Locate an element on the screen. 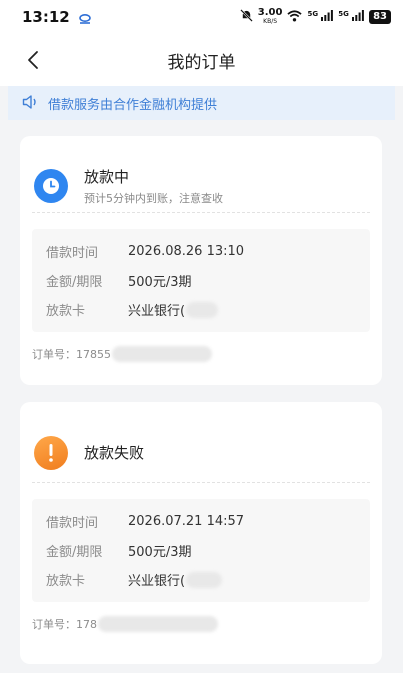 The height and width of the screenshot is (673, 403). detail-value: 2026.07.21 14:57 is located at coordinates (186, 521).